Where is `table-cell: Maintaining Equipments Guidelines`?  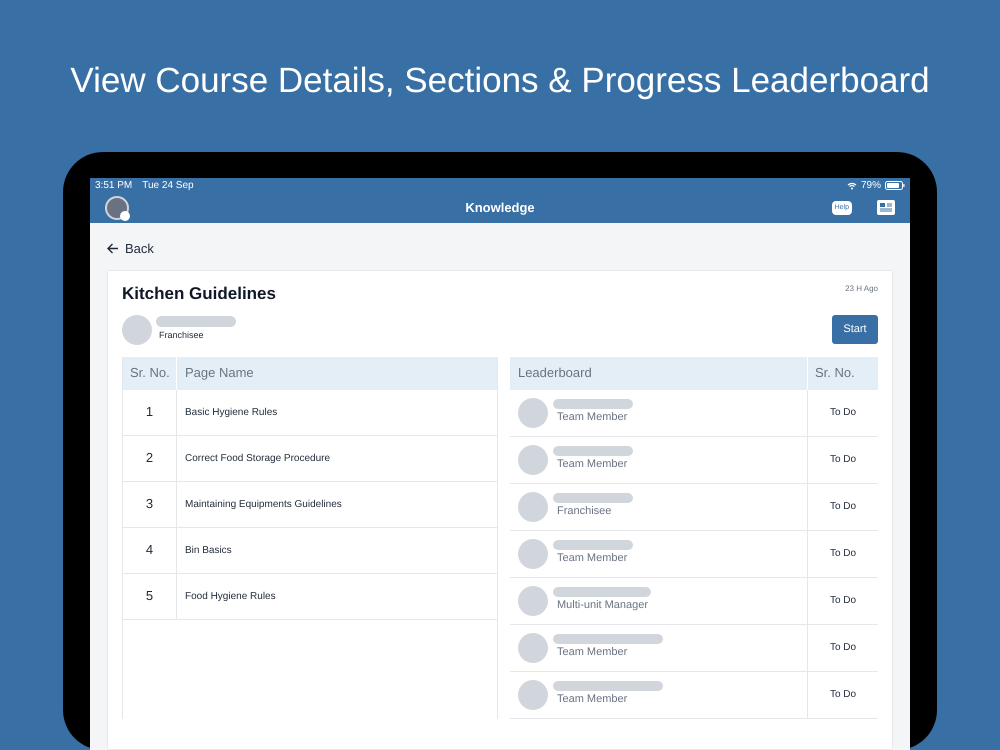
table-cell: Maintaining Equipments Guidelines is located at coordinates (337, 504).